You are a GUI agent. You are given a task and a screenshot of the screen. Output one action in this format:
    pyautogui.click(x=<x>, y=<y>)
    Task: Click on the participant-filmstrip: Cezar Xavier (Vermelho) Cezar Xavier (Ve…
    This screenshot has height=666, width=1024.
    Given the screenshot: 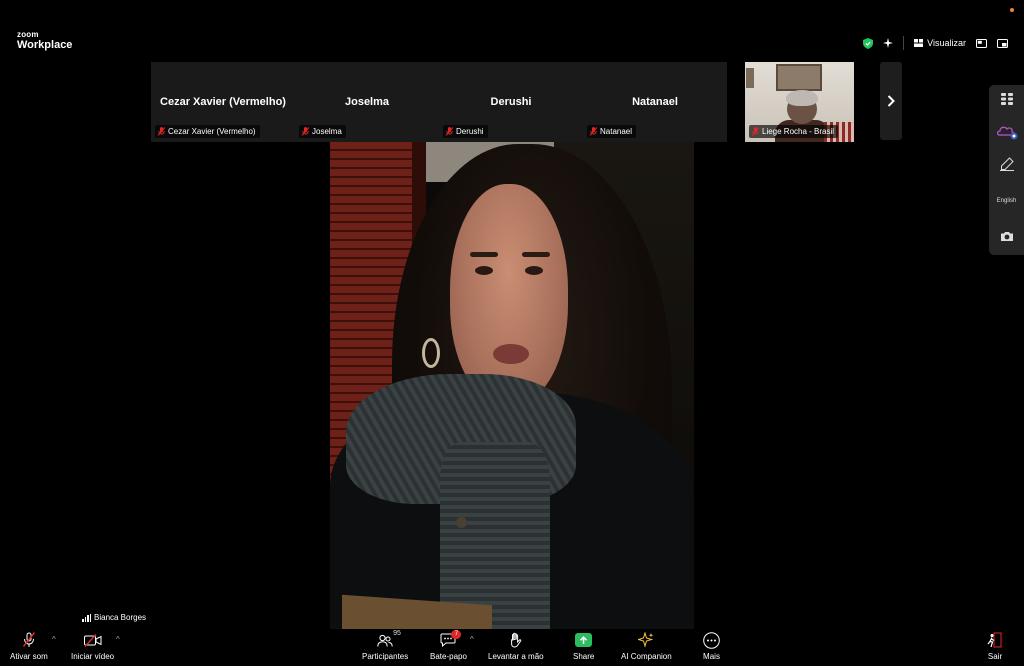 What is the action you would take?
    pyautogui.click(x=502, y=102)
    